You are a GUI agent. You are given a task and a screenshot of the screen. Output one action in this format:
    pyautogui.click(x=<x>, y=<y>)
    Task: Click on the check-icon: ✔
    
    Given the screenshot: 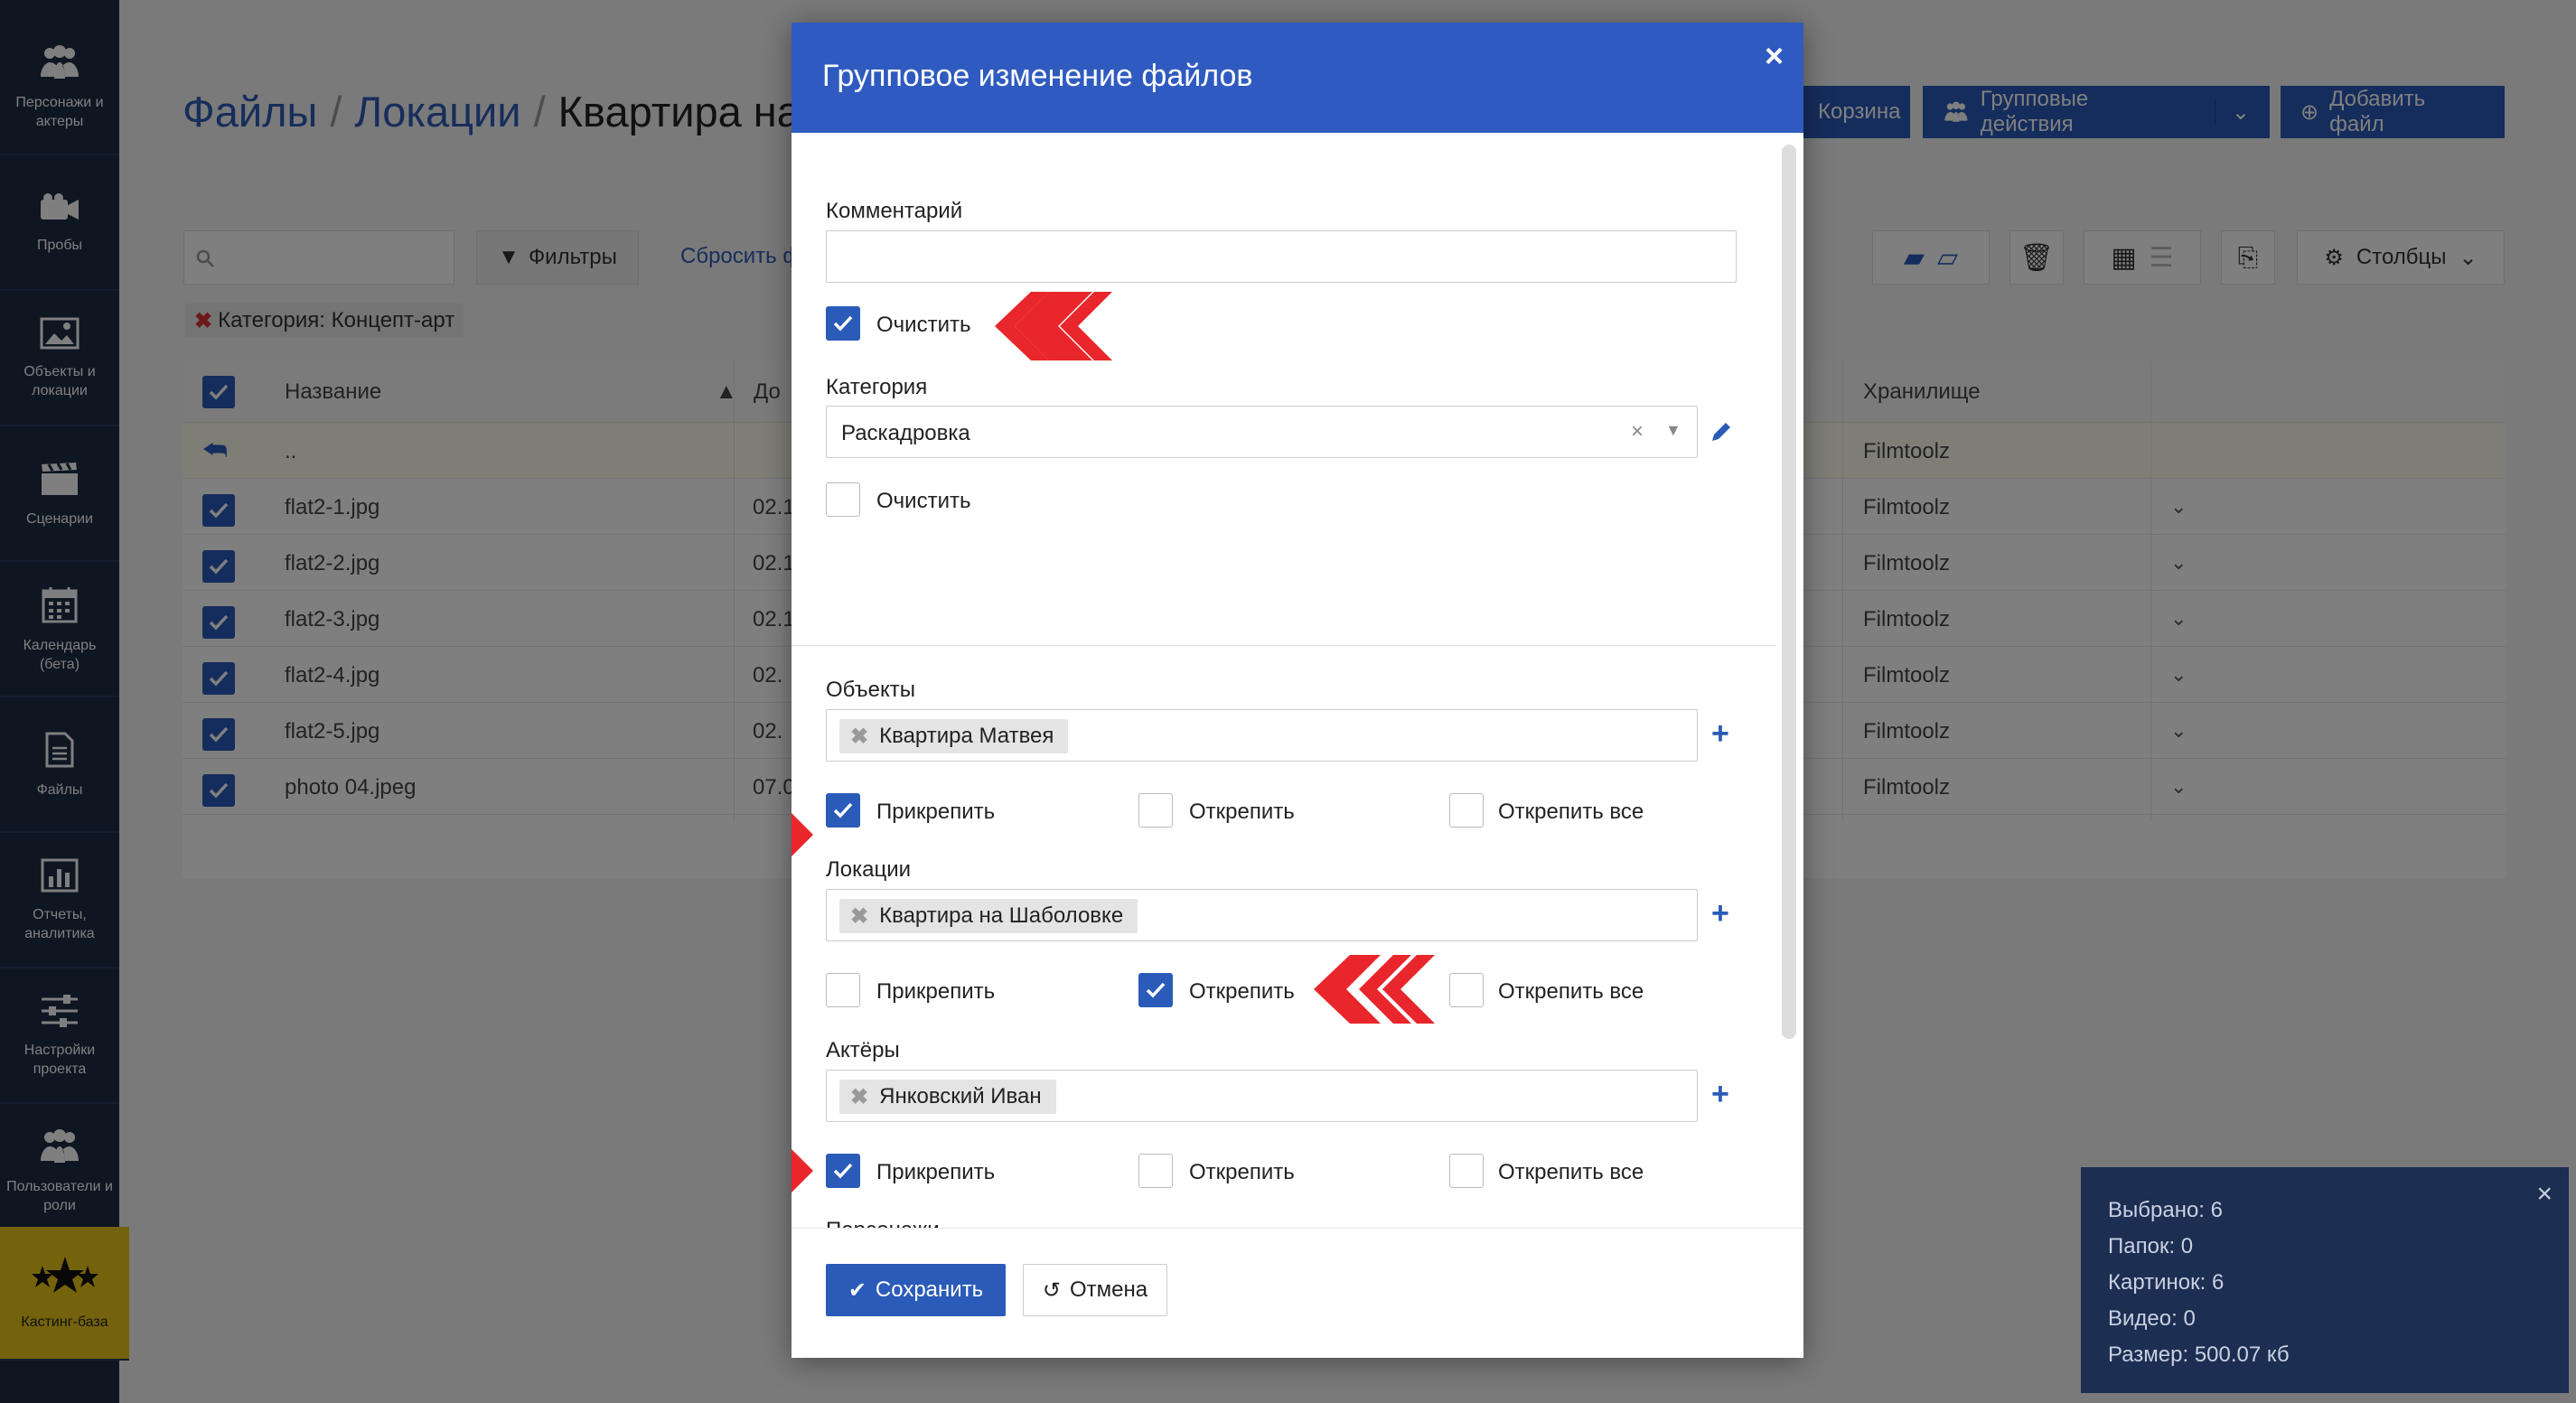 What is the action you would take?
    pyautogui.click(x=857, y=1290)
    